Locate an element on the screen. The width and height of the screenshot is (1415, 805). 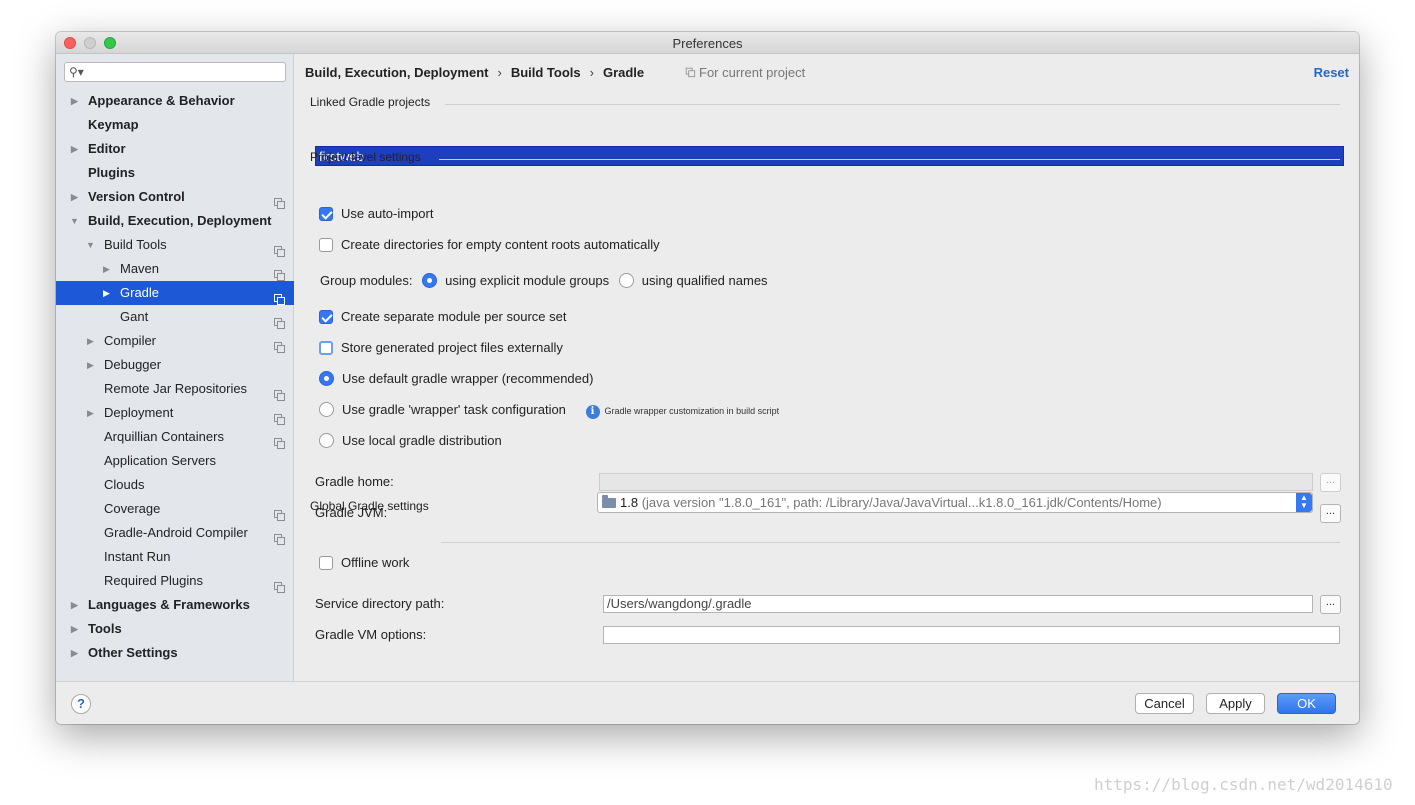
sidebar-item-plugins: Plugins is located at coordinates (175, 173).